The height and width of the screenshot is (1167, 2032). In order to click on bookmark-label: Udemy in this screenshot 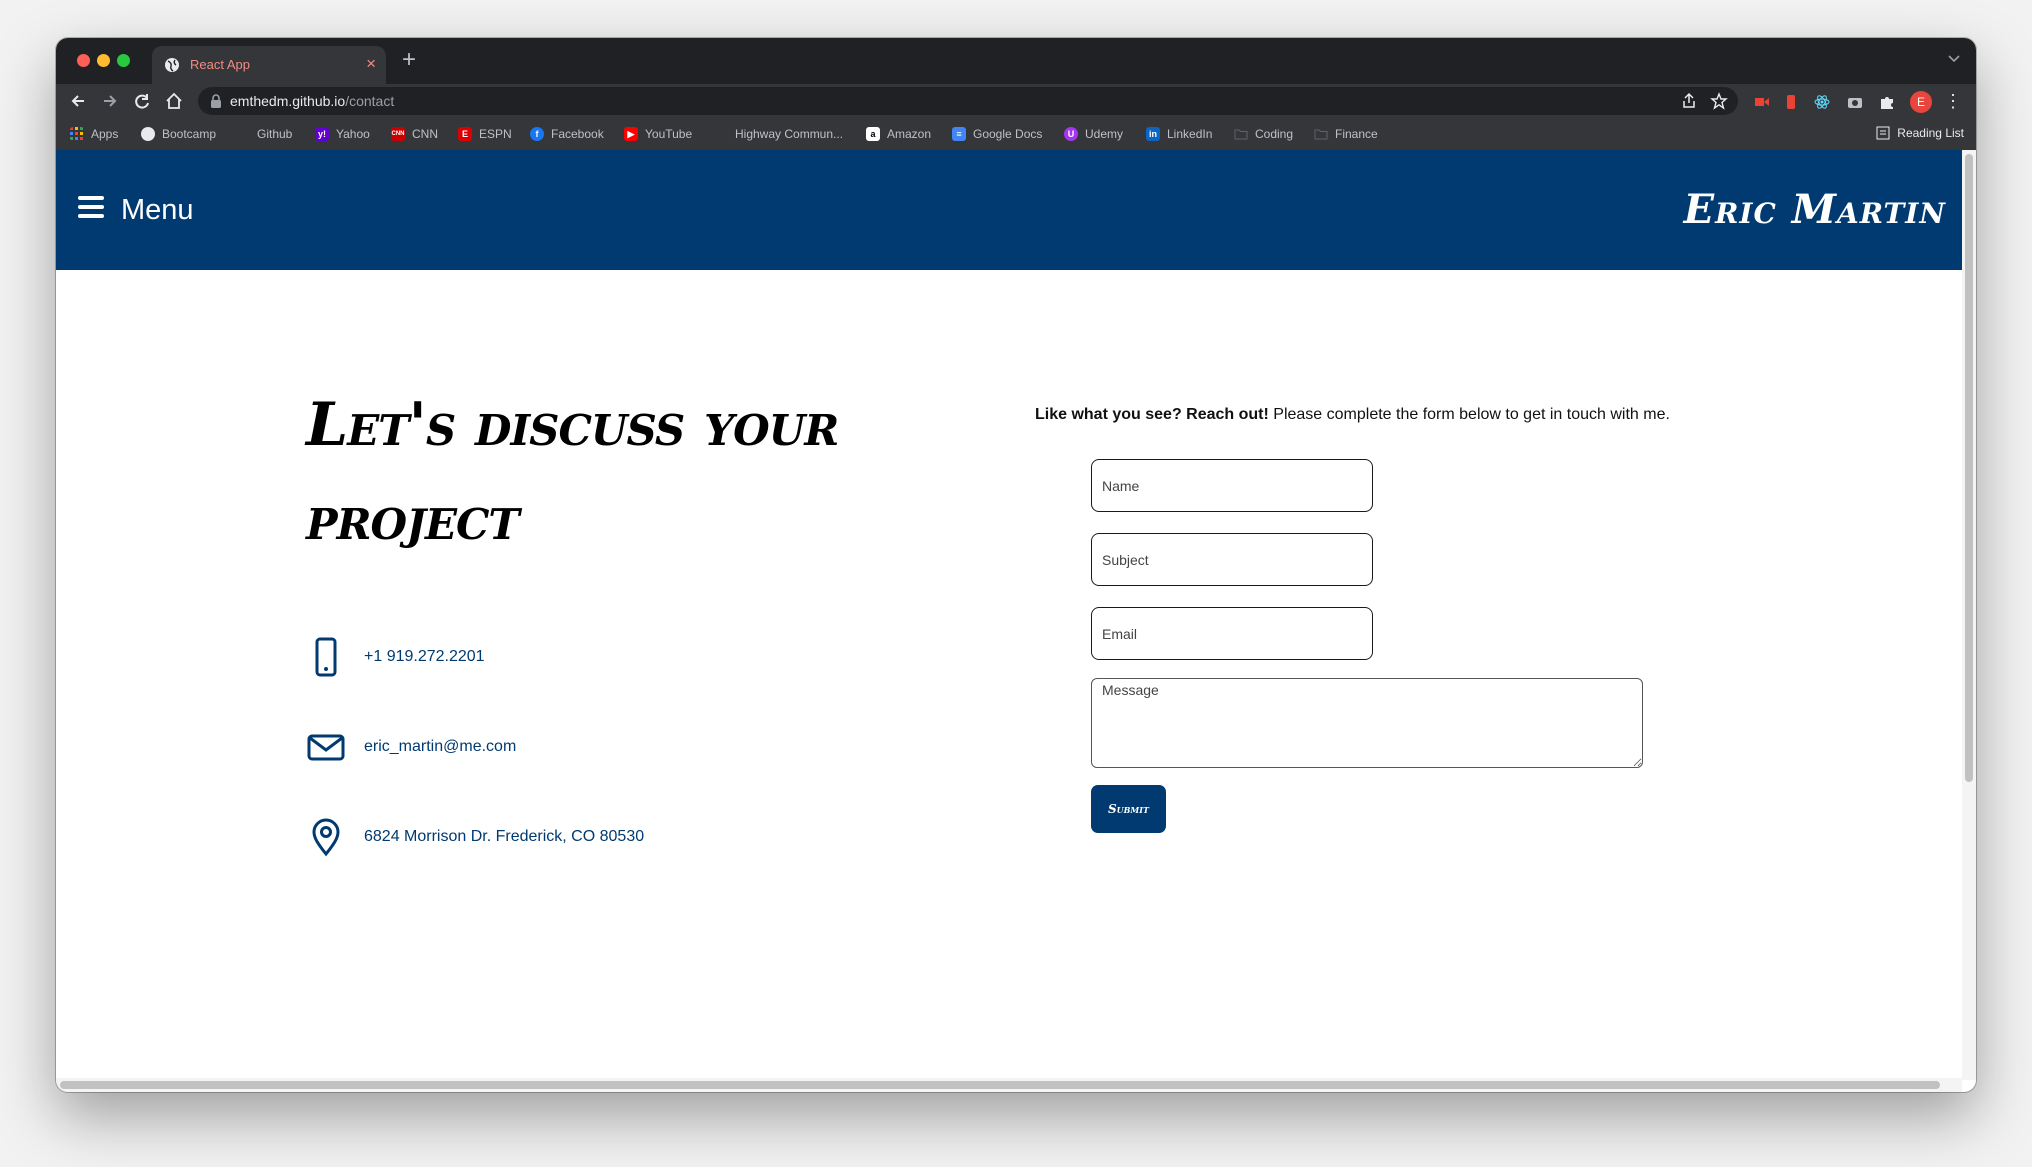, I will do `click(1104, 134)`.